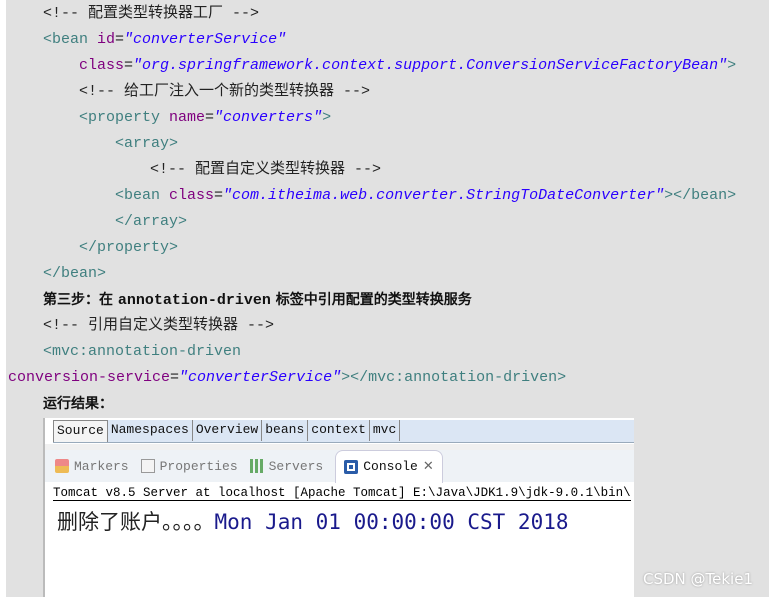  What do you see at coordinates (256, 466) in the screenshot?
I see `servers-icon` at bounding box center [256, 466].